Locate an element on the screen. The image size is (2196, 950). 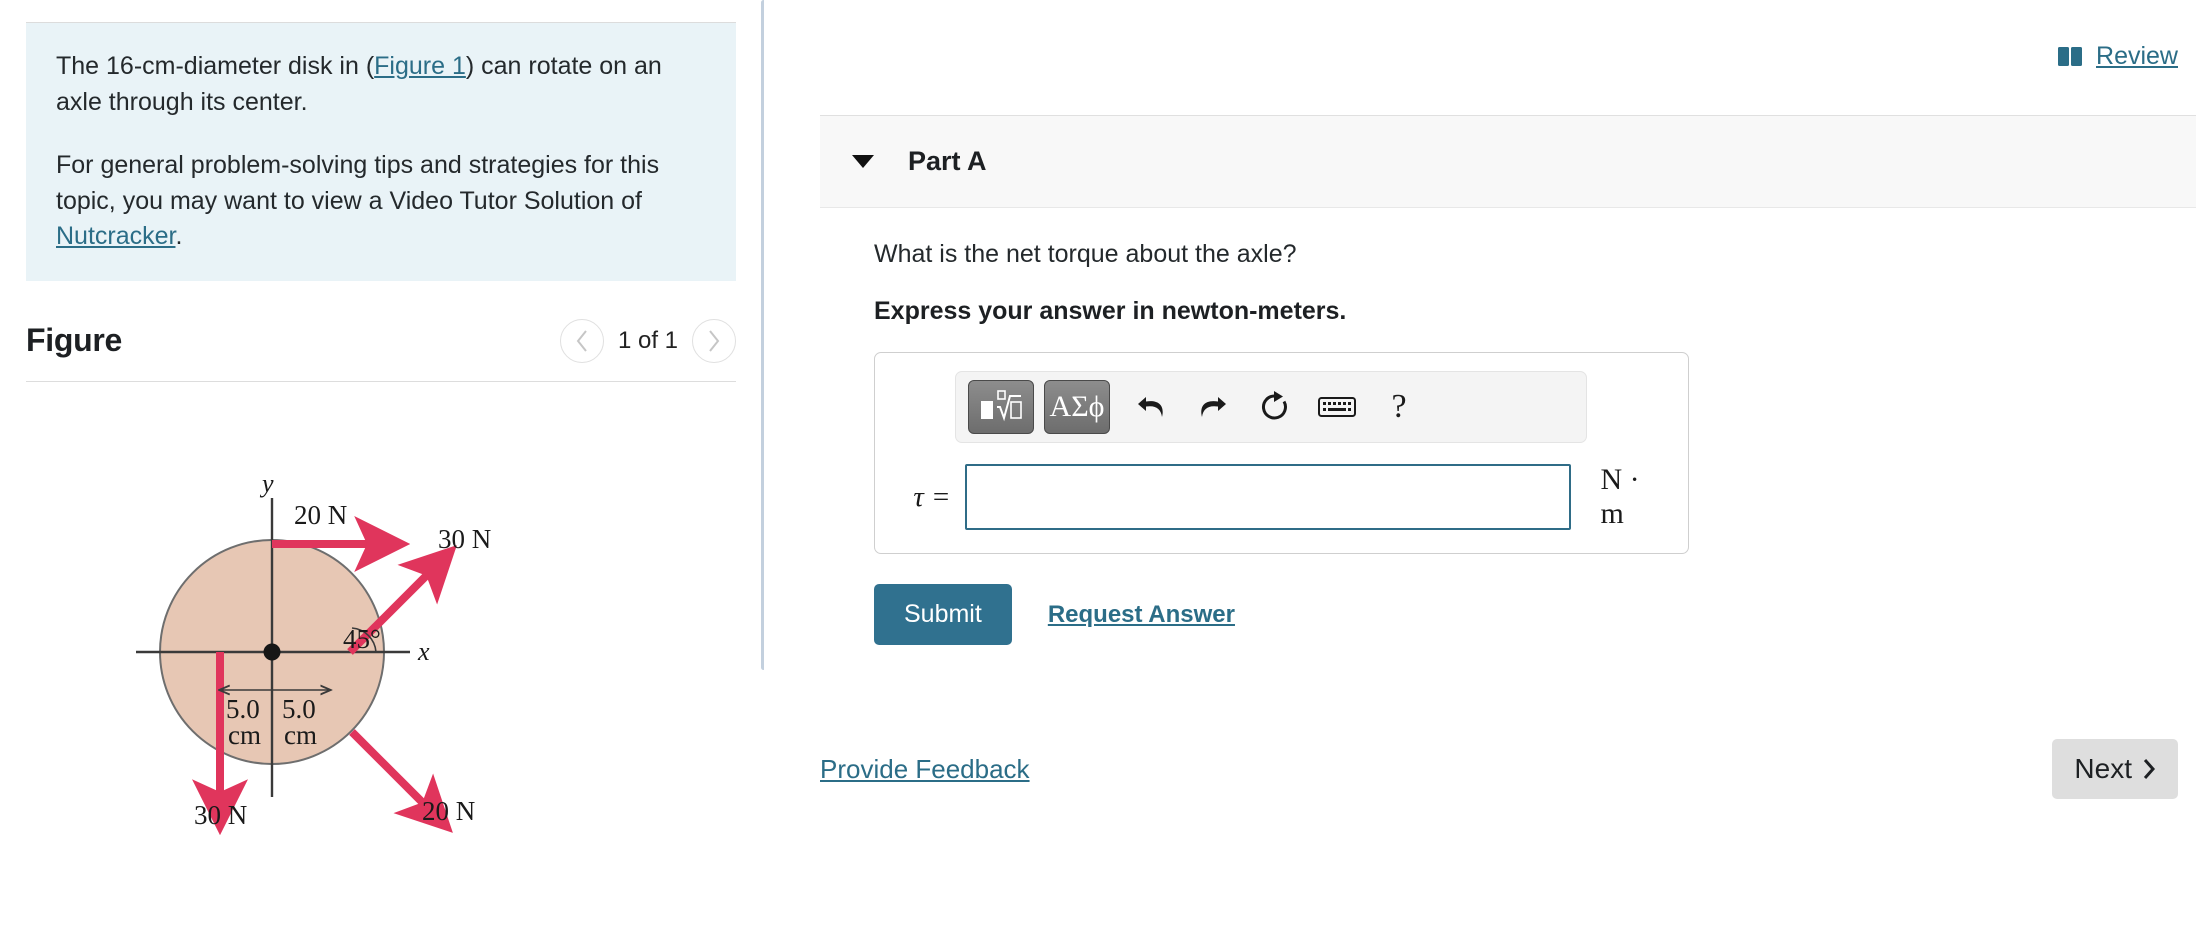
instruction-text: Express your answer in newton-meters. is located at coordinates (1110, 311).